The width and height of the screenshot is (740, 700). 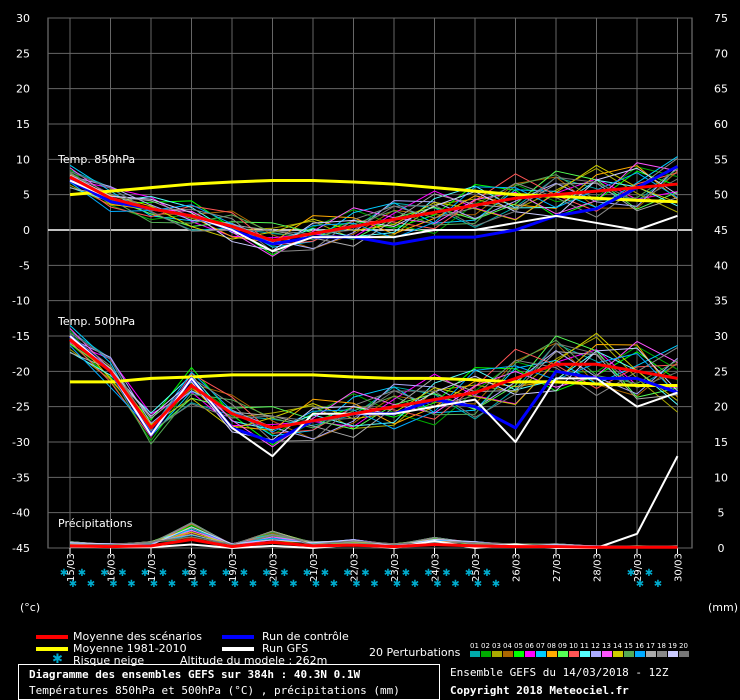 What do you see at coordinates (21, 442) in the screenshot?
I see `y-tick-left: -30` at bounding box center [21, 442].